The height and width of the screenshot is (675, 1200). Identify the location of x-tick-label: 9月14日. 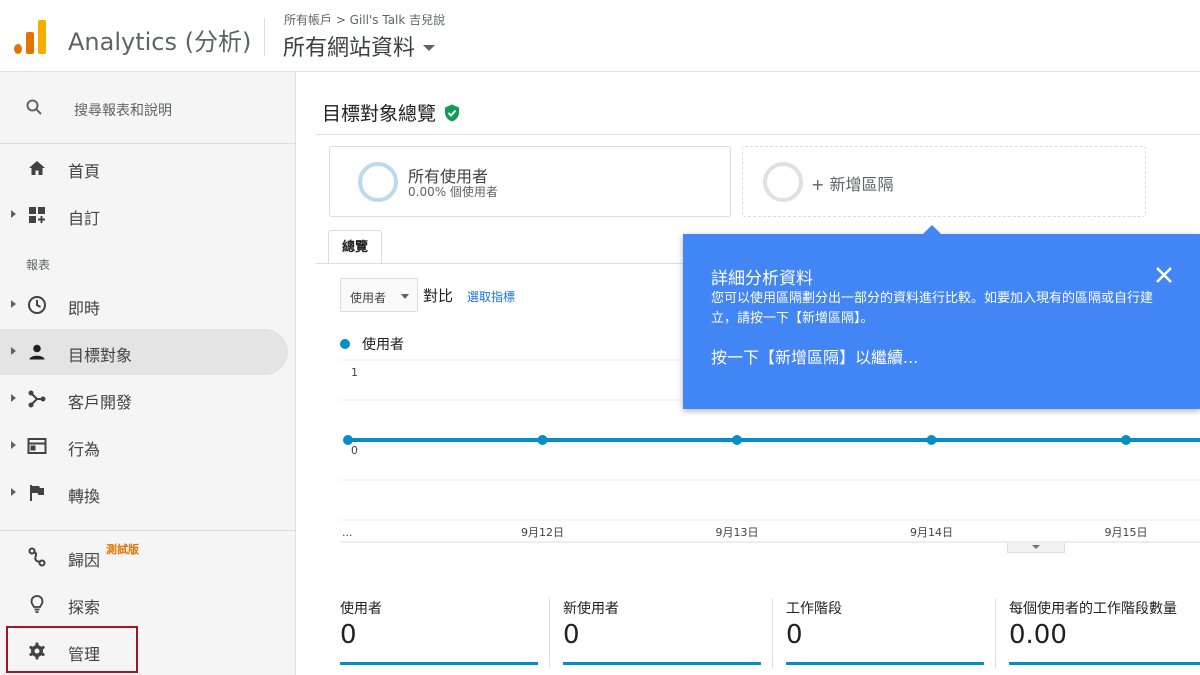
(931, 532).